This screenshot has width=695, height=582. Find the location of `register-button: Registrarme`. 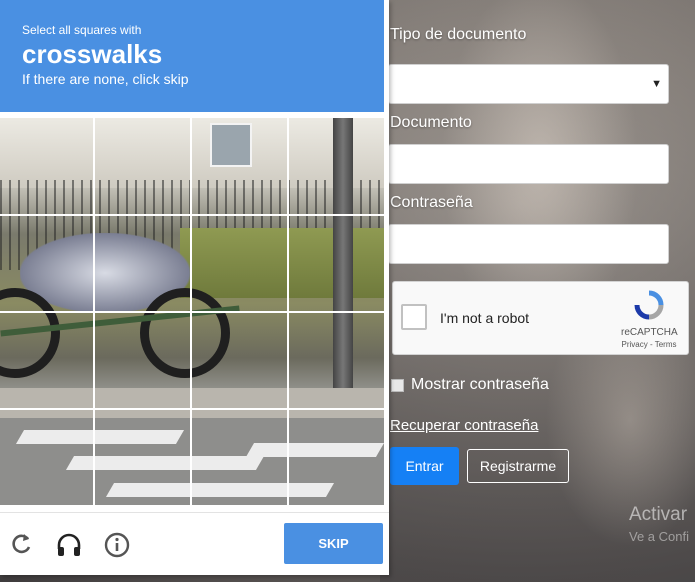

register-button: Registrarme is located at coordinates (518, 466).